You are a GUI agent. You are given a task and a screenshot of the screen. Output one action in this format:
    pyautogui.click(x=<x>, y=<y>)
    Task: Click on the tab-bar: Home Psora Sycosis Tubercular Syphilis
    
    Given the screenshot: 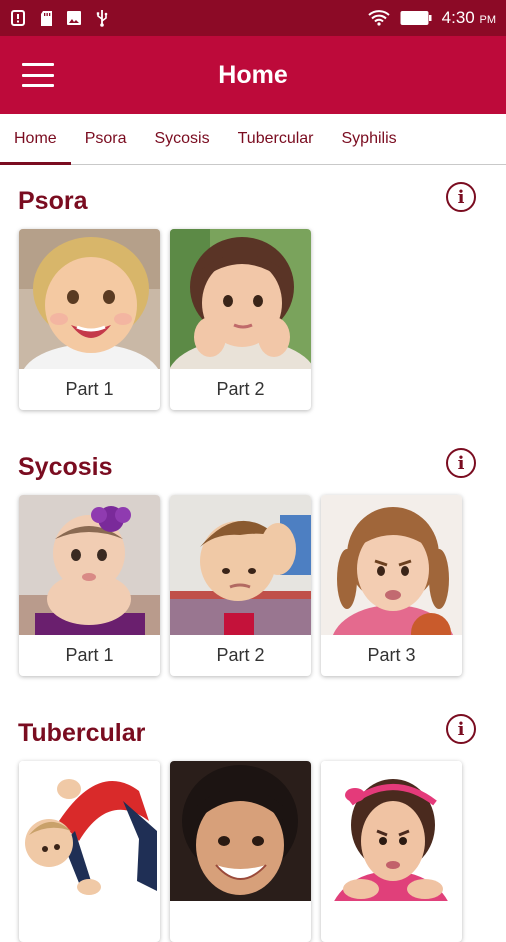 What is the action you would take?
    pyautogui.click(x=253, y=139)
    